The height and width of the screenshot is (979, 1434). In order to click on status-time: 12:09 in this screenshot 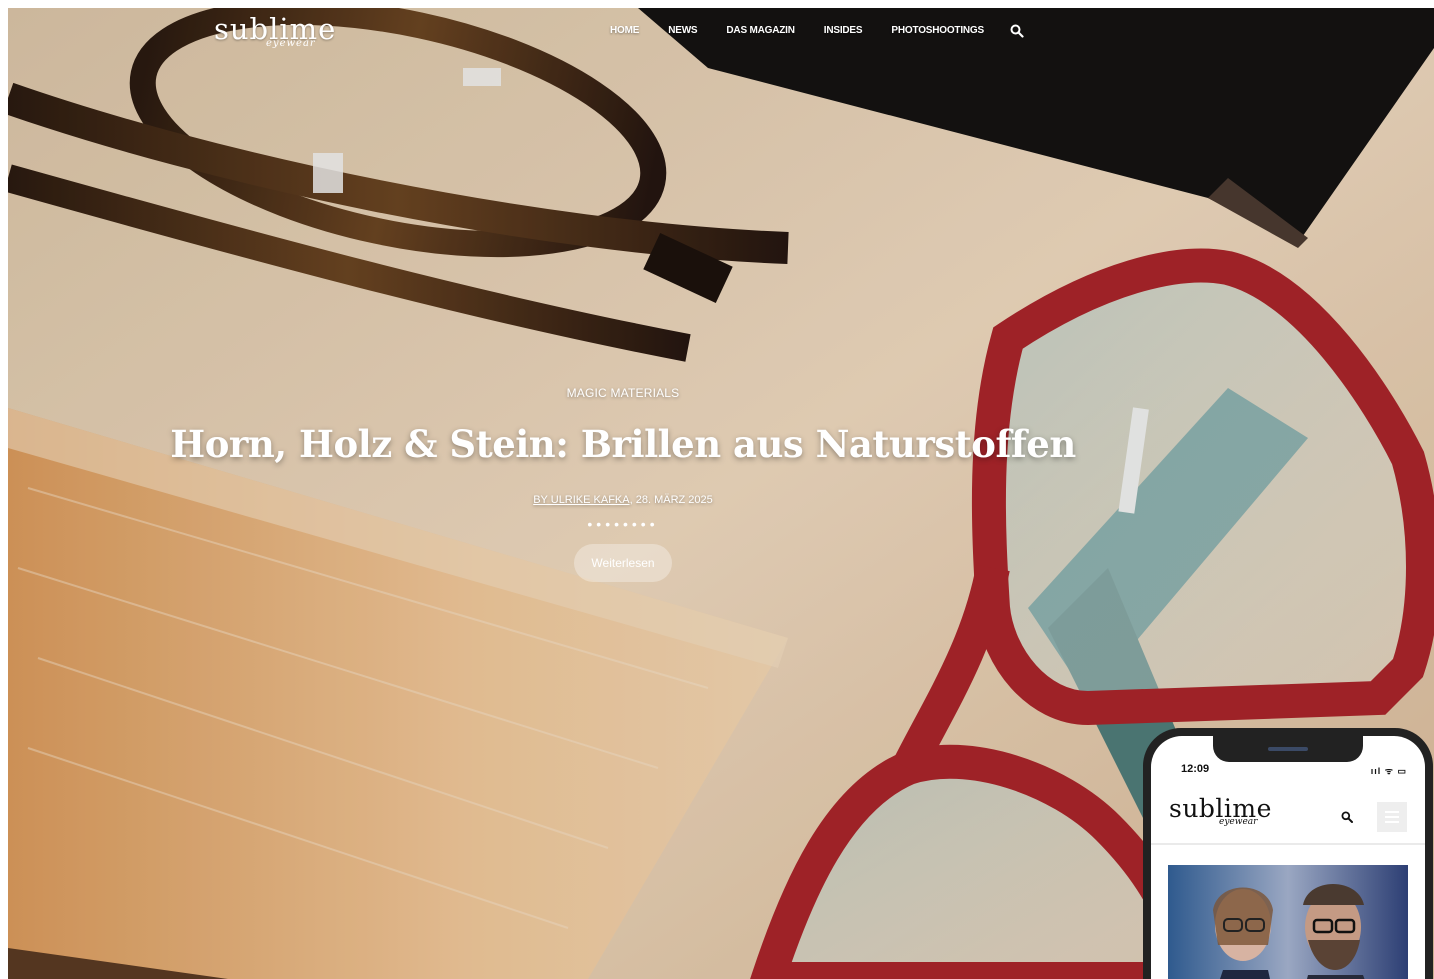, I will do `click(1195, 769)`.